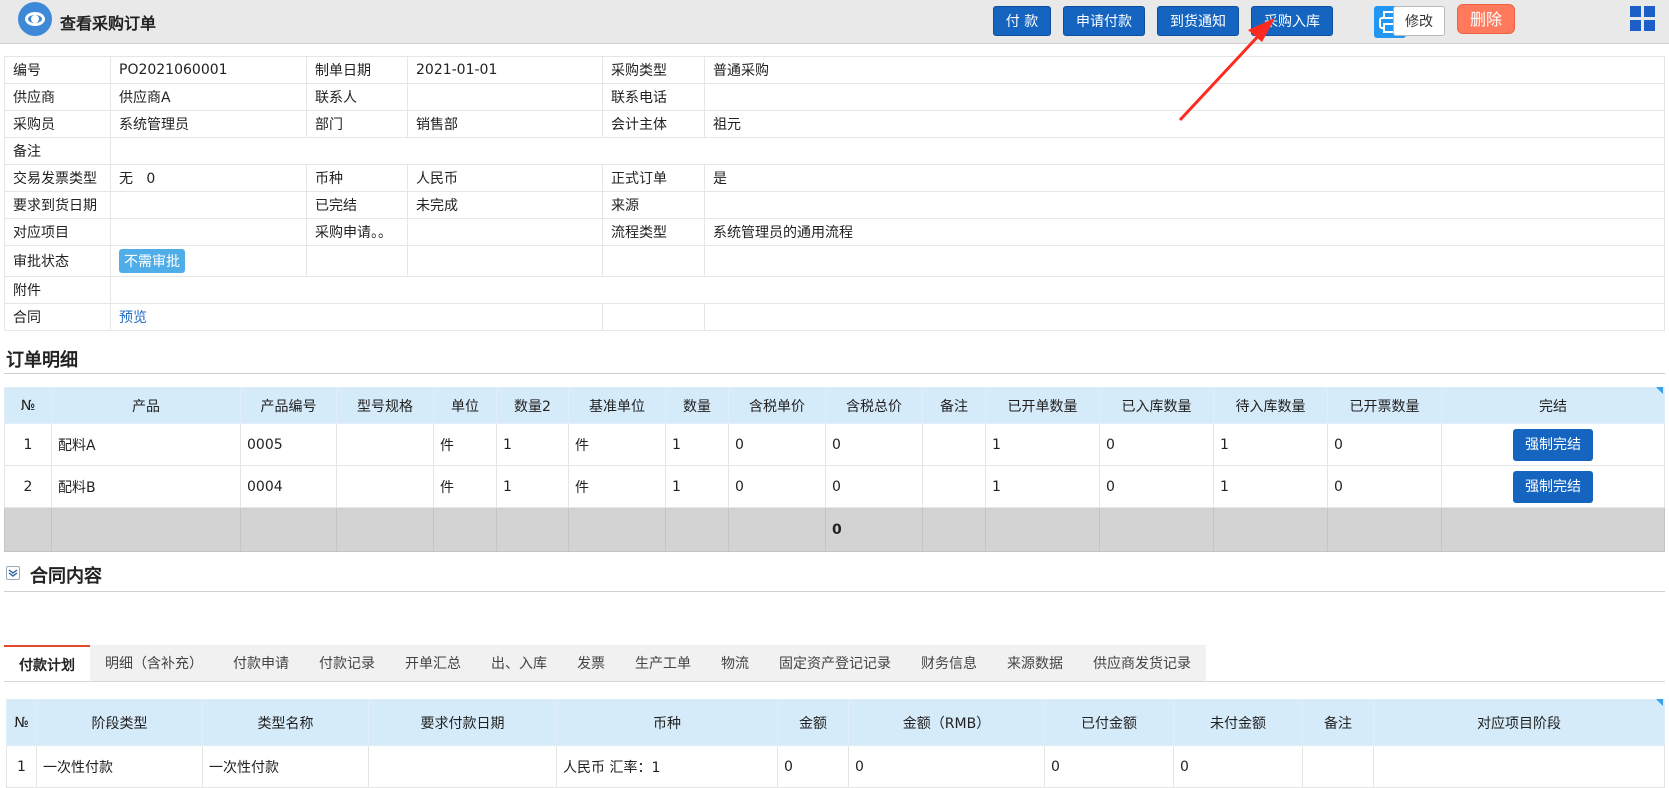 The width and height of the screenshot is (1669, 788). Describe the element at coordinates (146, 444) in the screenshot. I see `product-cell: 配料A` at that location.